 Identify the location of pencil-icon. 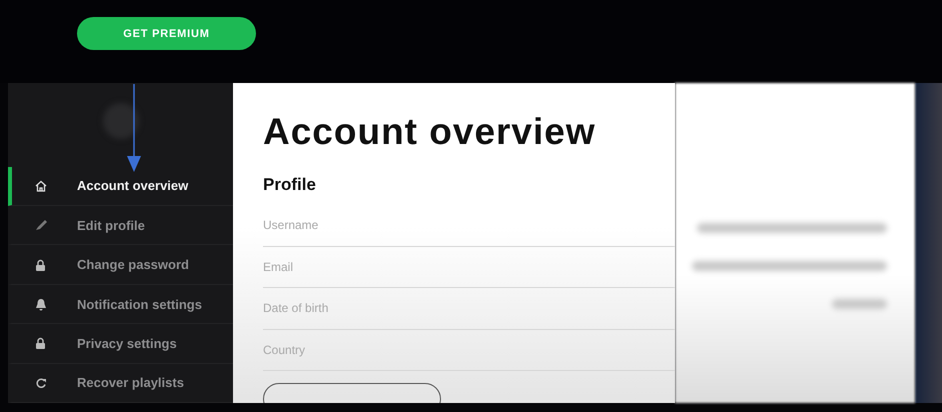
(41, 225).